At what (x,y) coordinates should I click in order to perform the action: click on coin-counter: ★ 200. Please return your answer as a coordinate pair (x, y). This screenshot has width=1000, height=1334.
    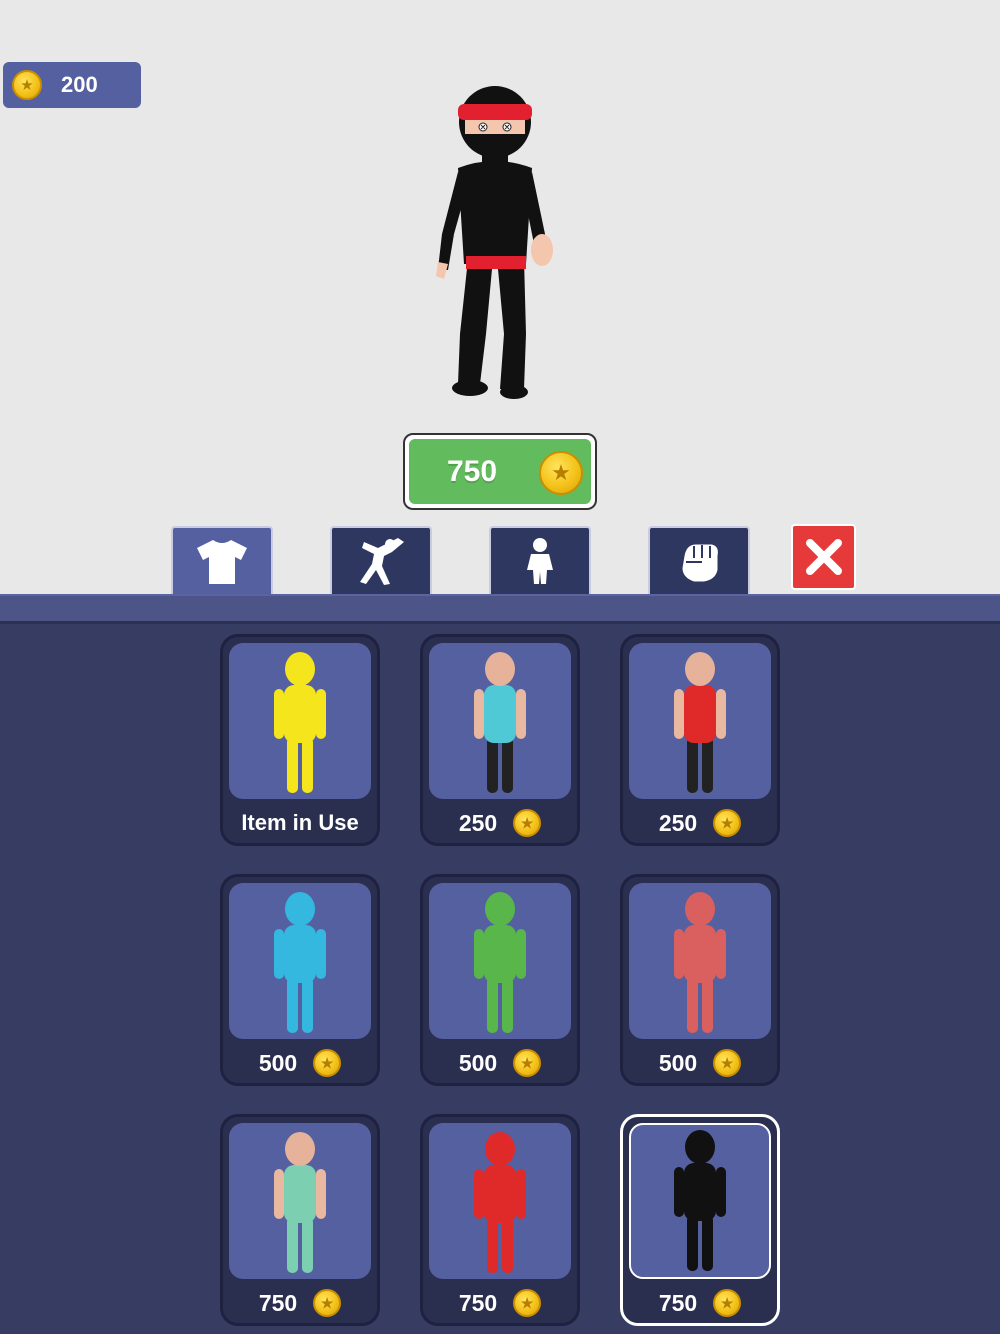
    Looking at the image, I should click on (72, 85).